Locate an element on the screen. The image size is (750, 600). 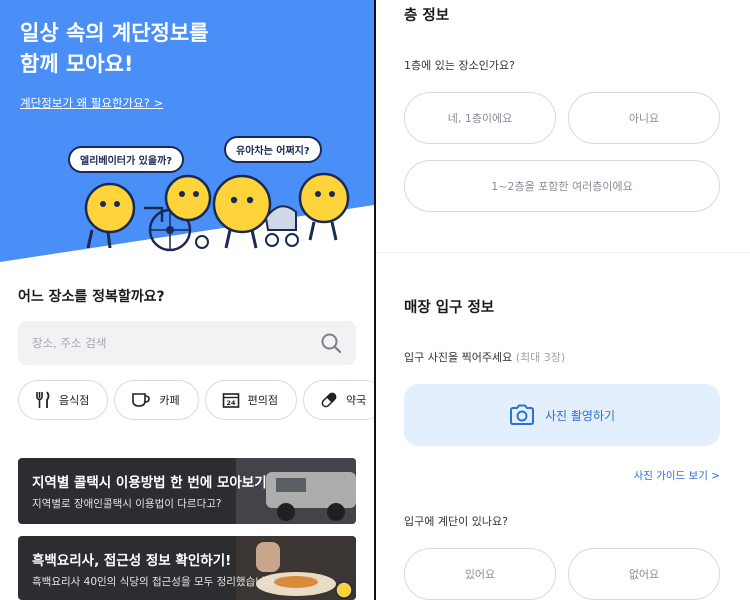
take-photo-label: 사진 촬영하기 is located at coordinates (580, 415).